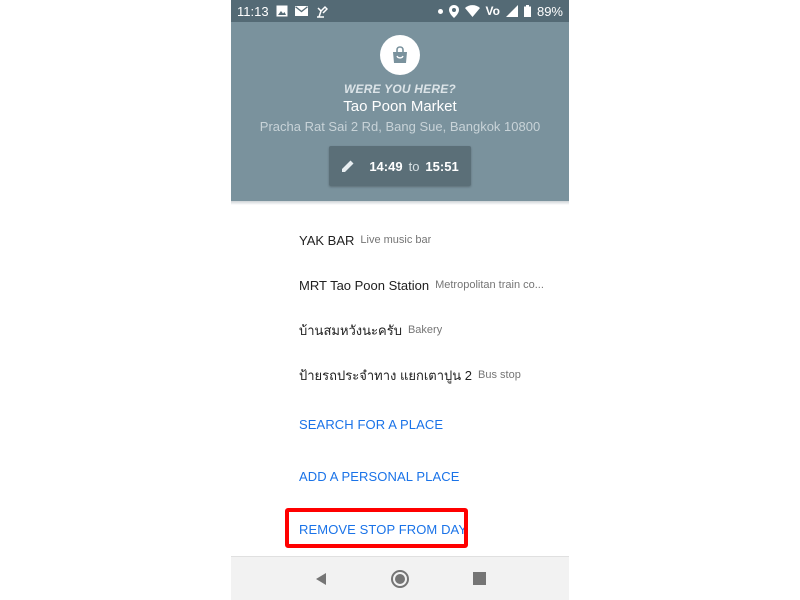 This screenshot has height=600, width=800. What do you see at coordinates (472, 11) in the screenshot?
I see `wifi-icon` at bounding box center [472, 11].